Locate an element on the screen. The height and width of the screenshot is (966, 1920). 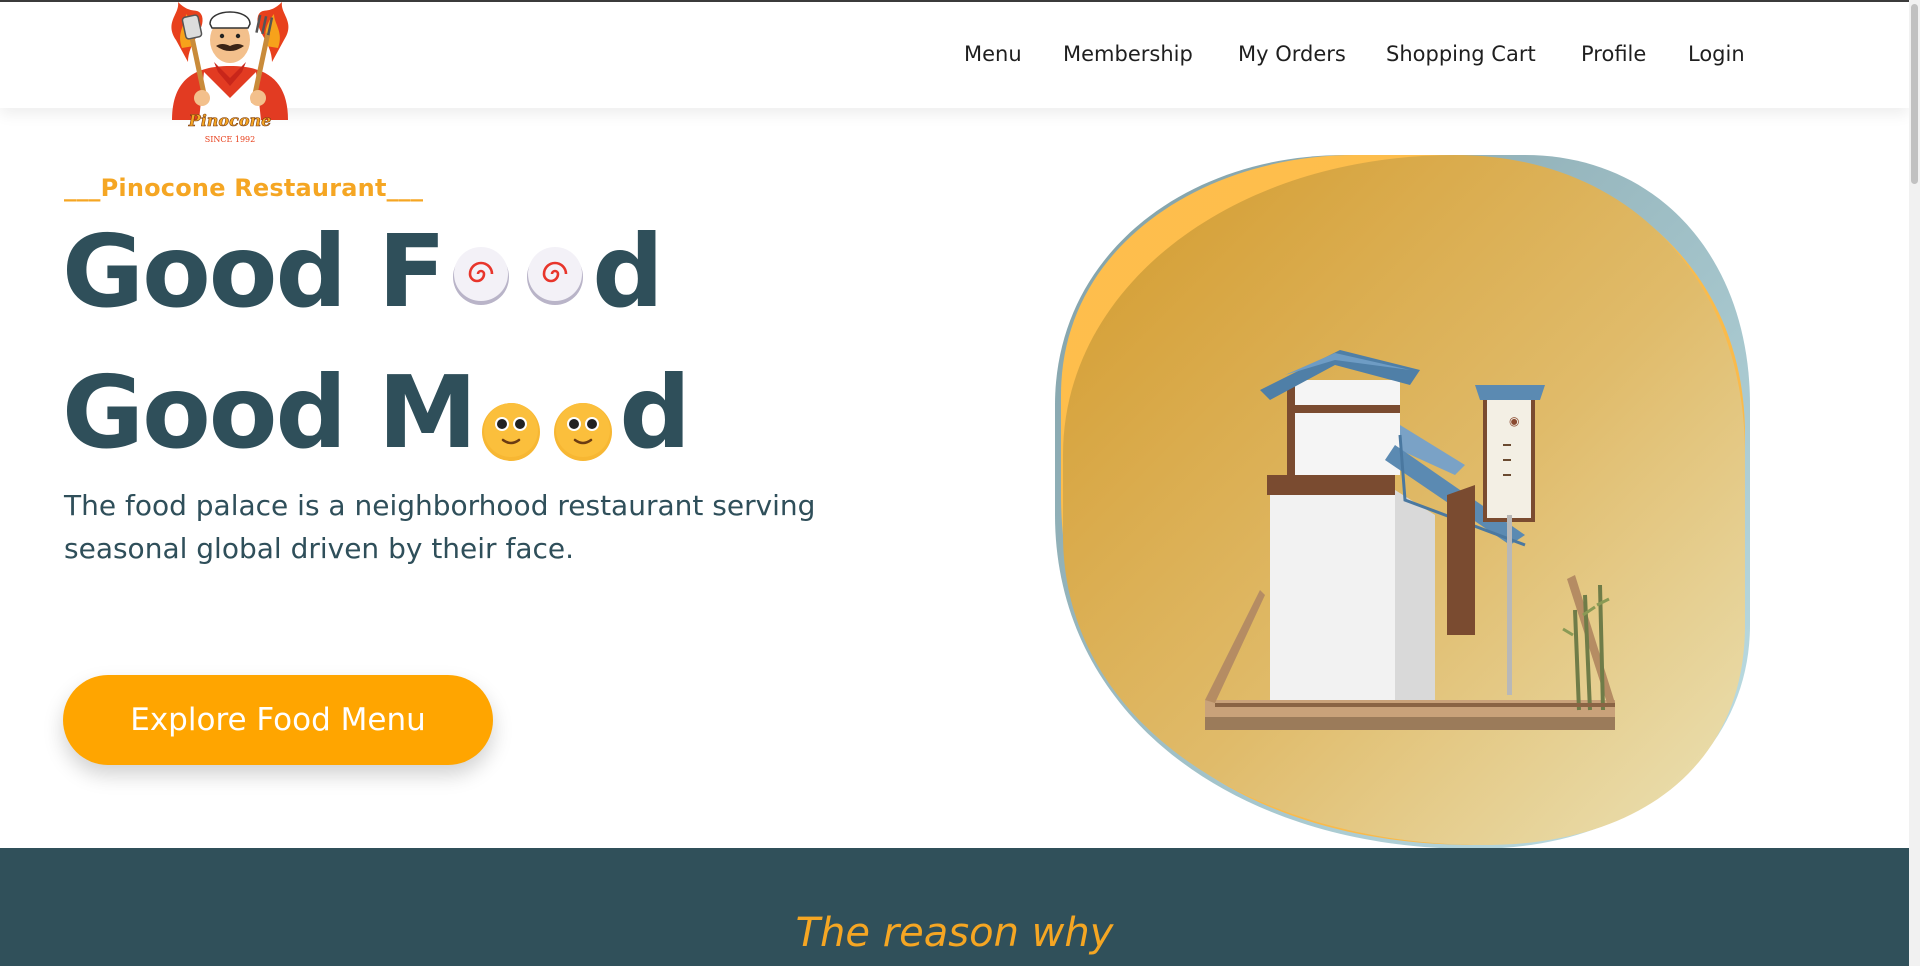
headline-good-food: Good F d is located at coordinates (363, 271).